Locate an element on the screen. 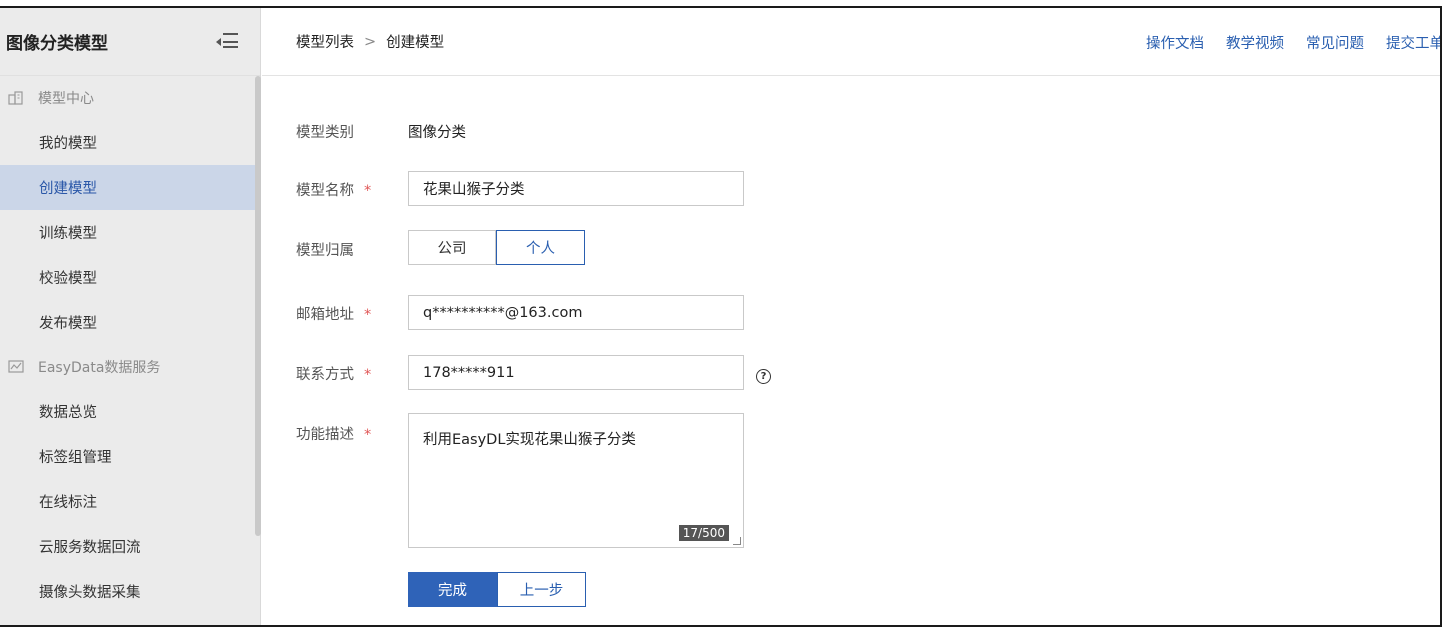 This screenshot has width=1442, height=627. top-bar: 模型列表 > 创建模型 操作文档 教学视频 常见问题 提交工单 is located at coordinates (851, 42).